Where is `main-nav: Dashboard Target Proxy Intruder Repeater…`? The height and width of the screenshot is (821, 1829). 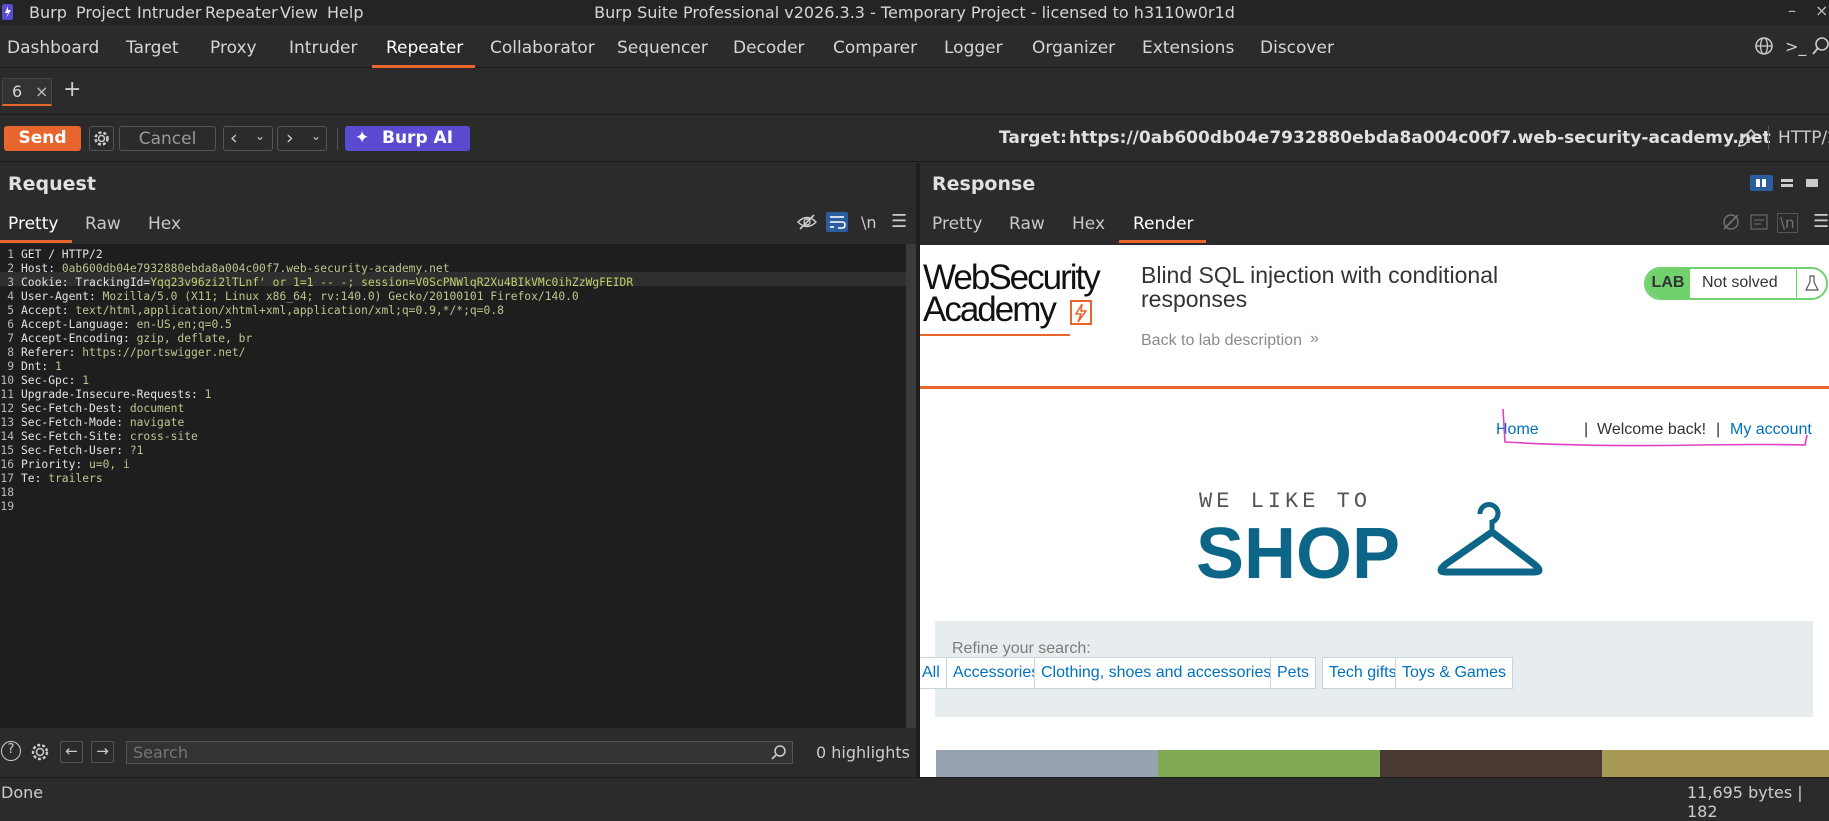 main-nav: Dashboard Target Proxy Intruder Repeater… is located at coordinates (914, 46).